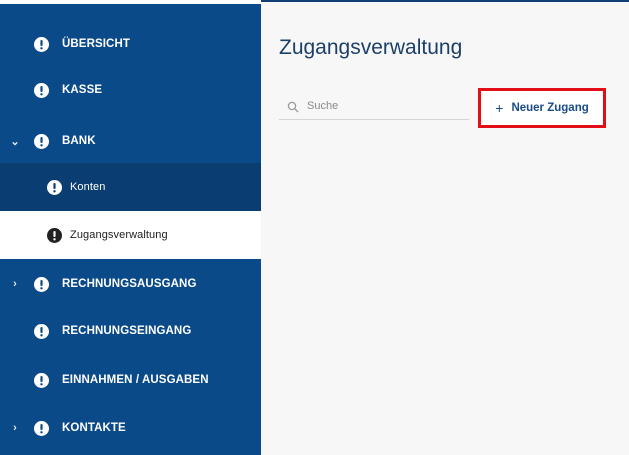 This screenshot has height=455, width=629. I want to click on sidebar-item-kontakte: › KONTAKTE, so click(130, 428).